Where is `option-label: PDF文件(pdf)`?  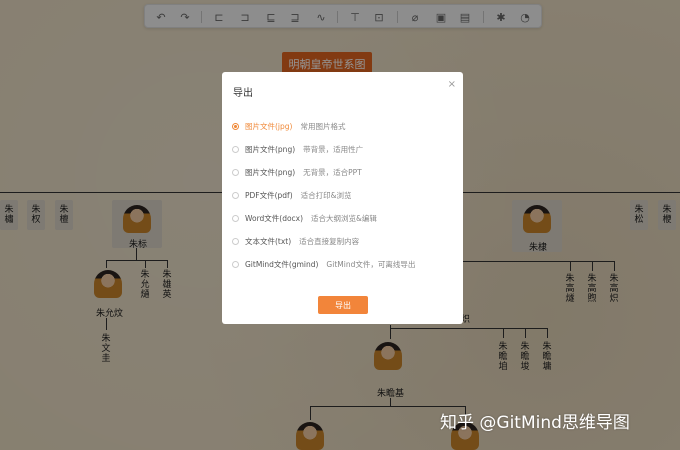 option-label: PDF文件(pdf) is located at coordinates (269, 195).